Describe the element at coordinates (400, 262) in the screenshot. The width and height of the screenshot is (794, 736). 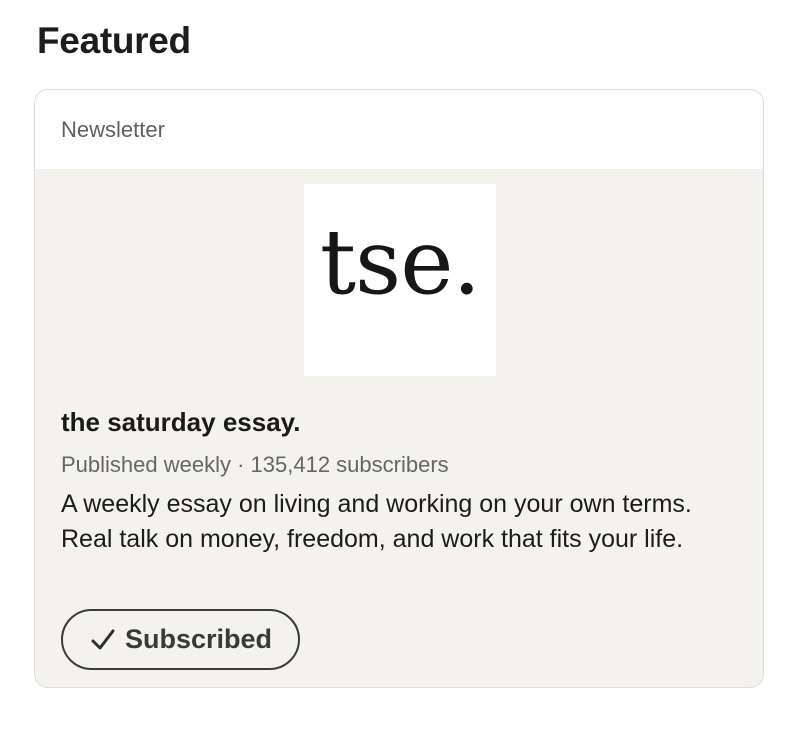
I see `logo-text: tse.` at that location.